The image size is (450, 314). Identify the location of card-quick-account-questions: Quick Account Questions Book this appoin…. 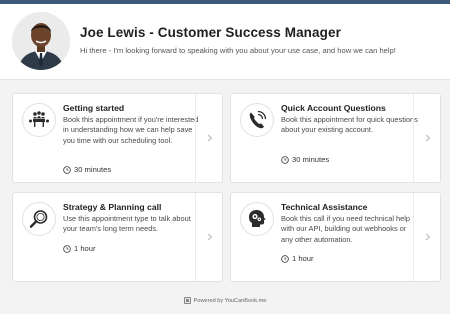
(335, 138).